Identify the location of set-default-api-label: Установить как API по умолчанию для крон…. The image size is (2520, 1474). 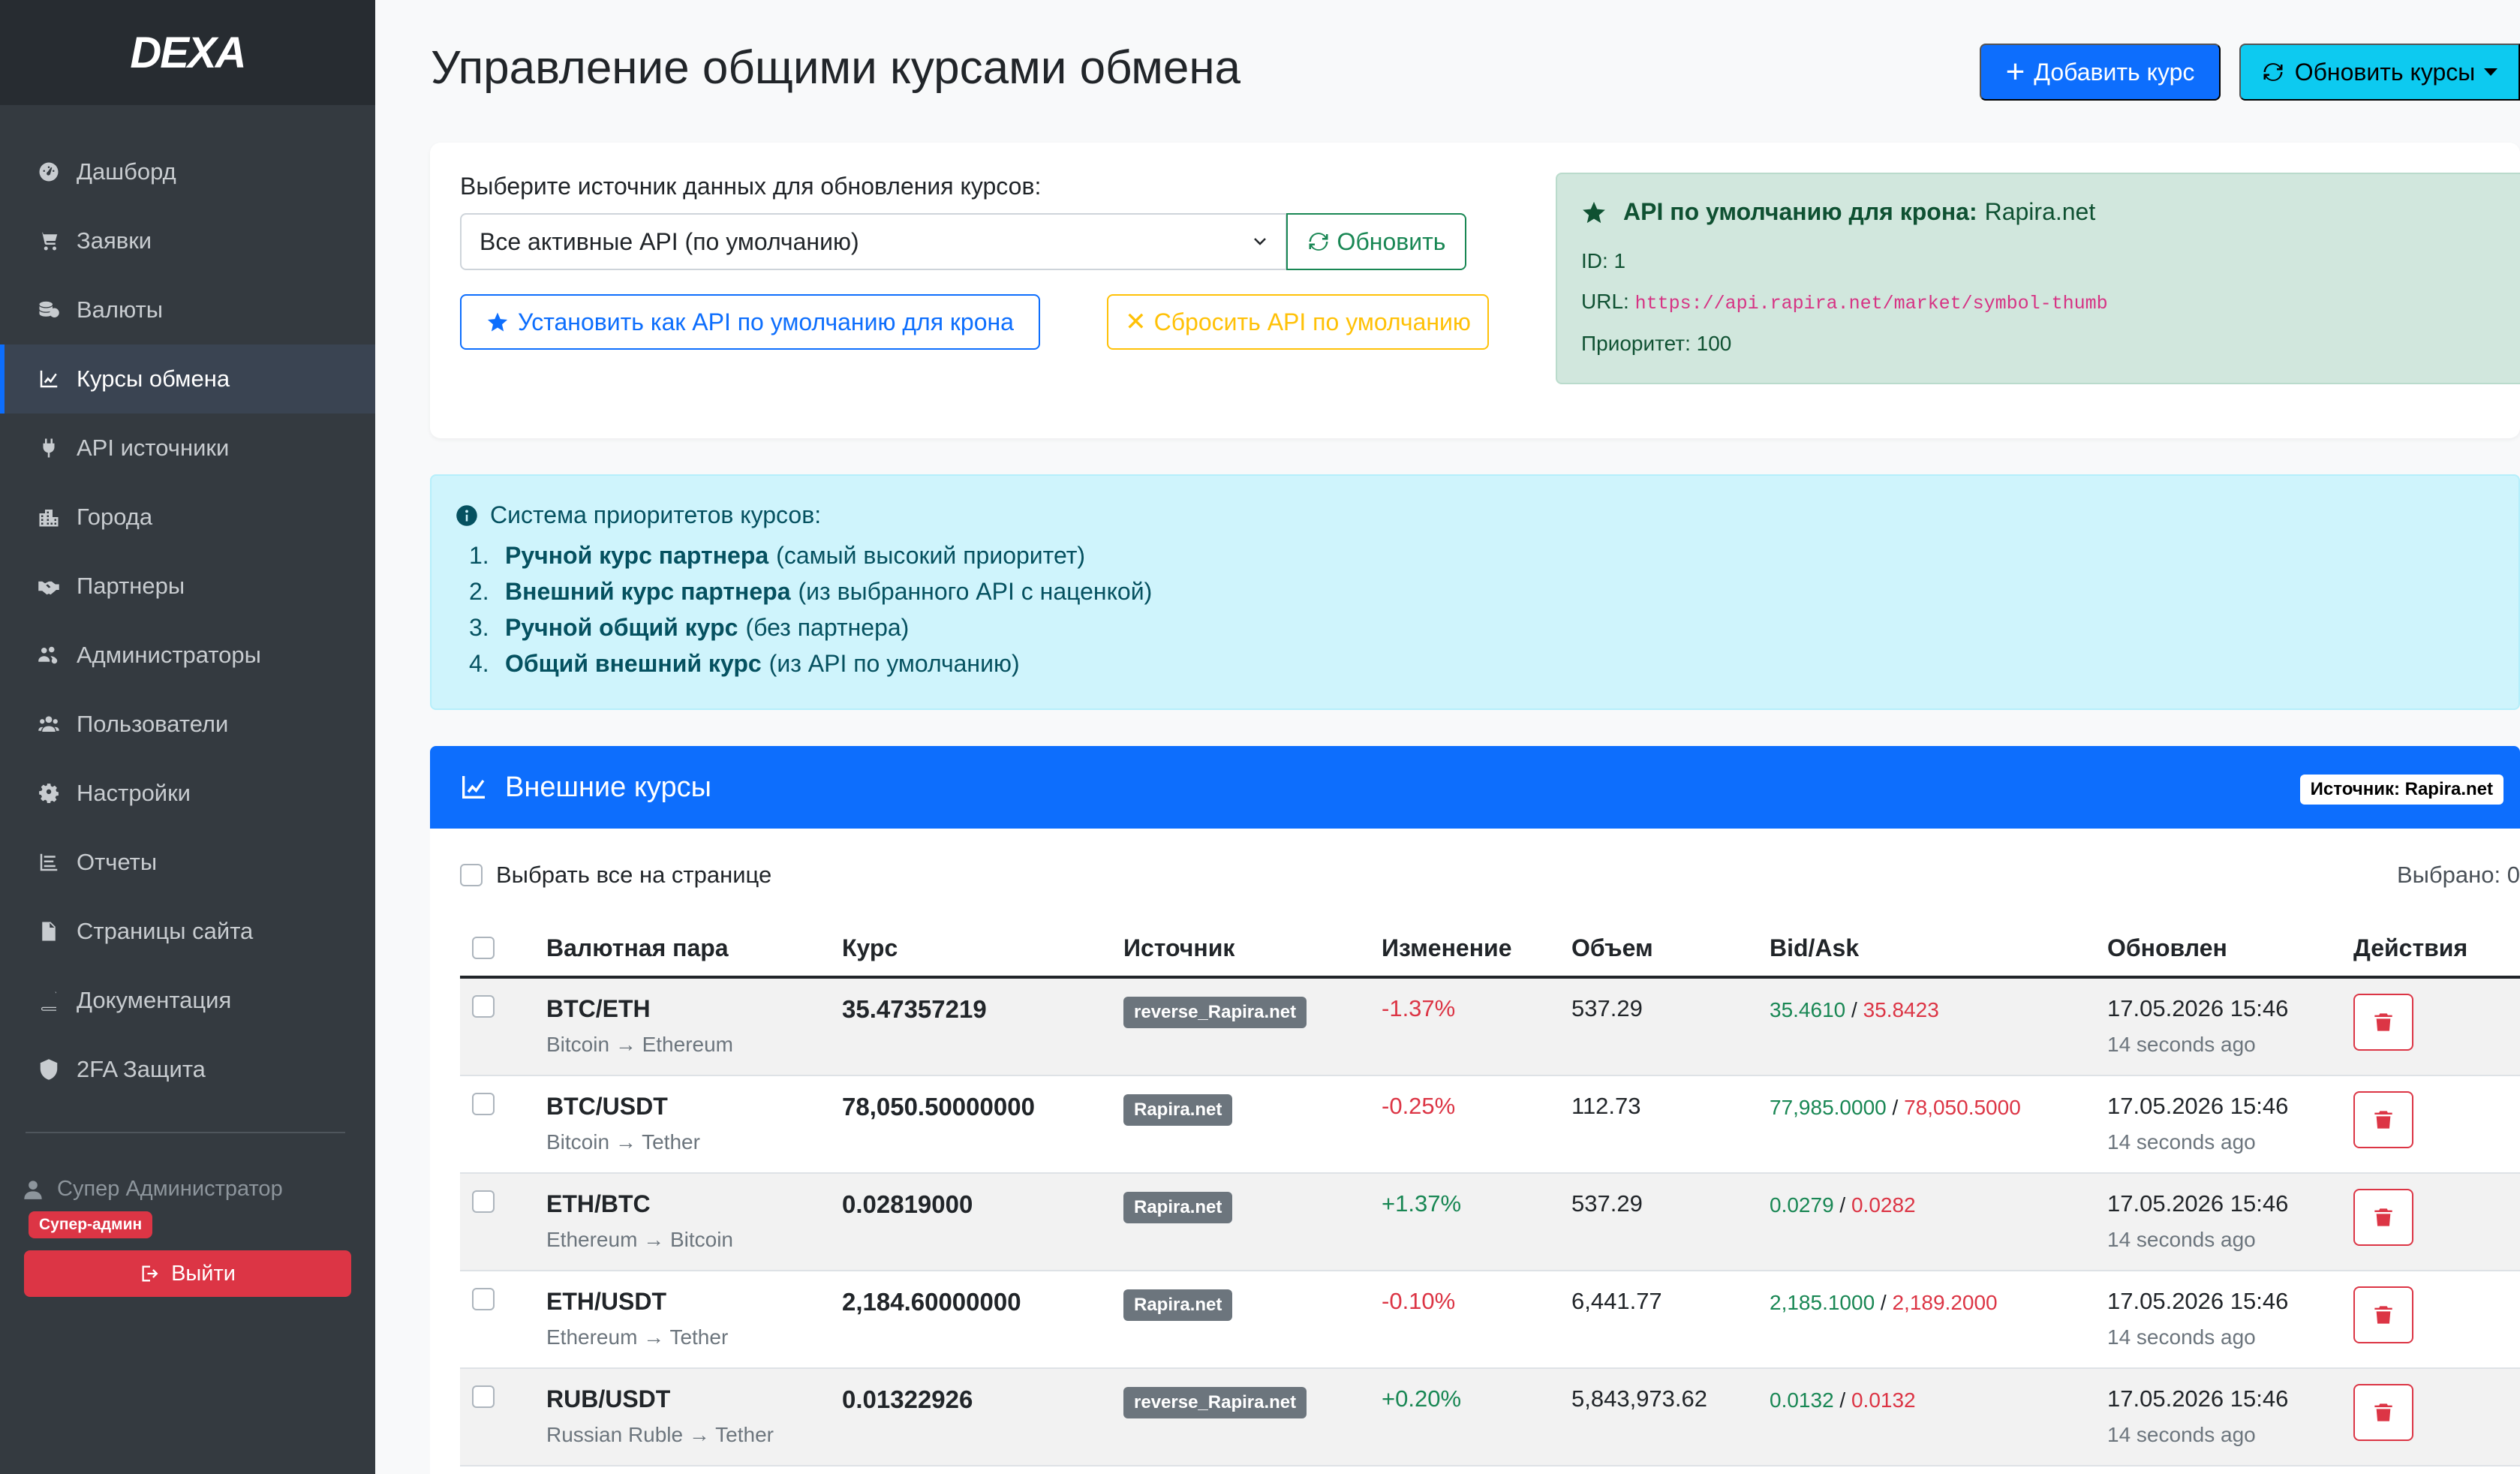
(766, 321).